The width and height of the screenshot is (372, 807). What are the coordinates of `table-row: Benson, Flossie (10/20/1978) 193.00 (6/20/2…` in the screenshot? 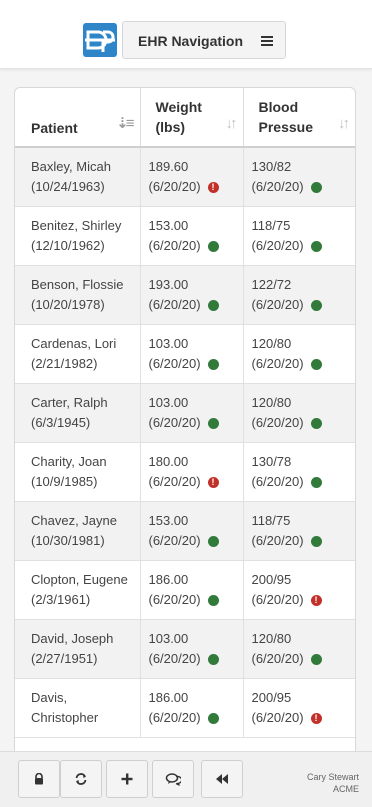 It's located at (185, 295).